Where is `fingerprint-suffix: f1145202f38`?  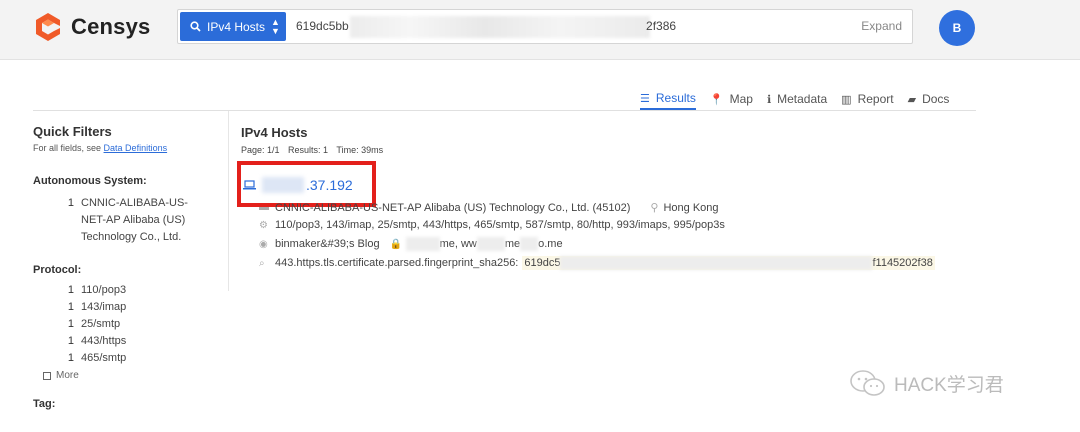 fingerprint-suffix: f1145202f38 is located at coordinates (902, 262).